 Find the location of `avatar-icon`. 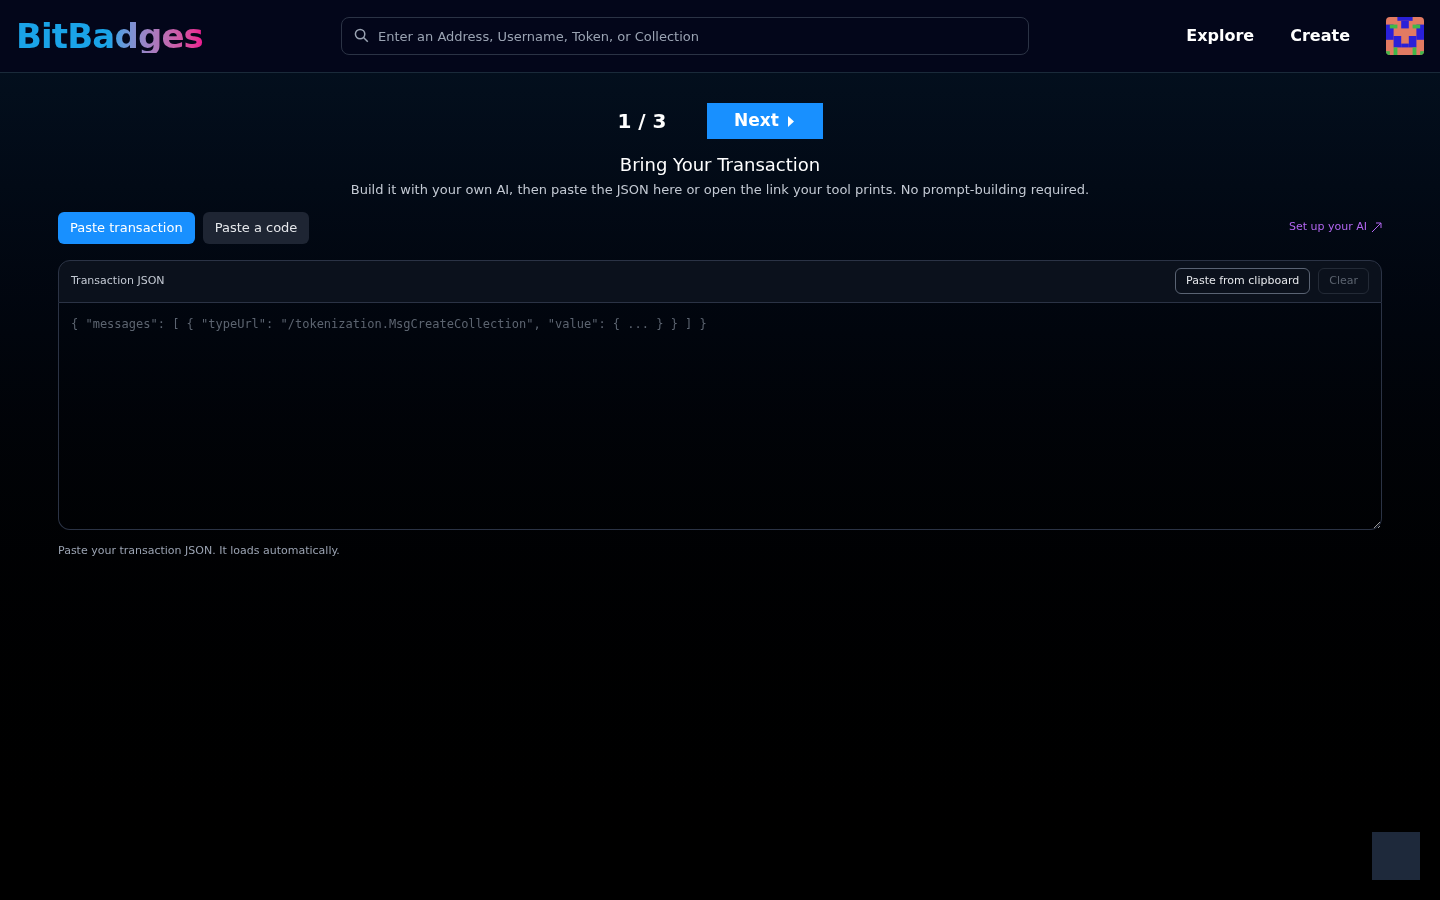

avatar-icon is located at coordinates (1405, 36).